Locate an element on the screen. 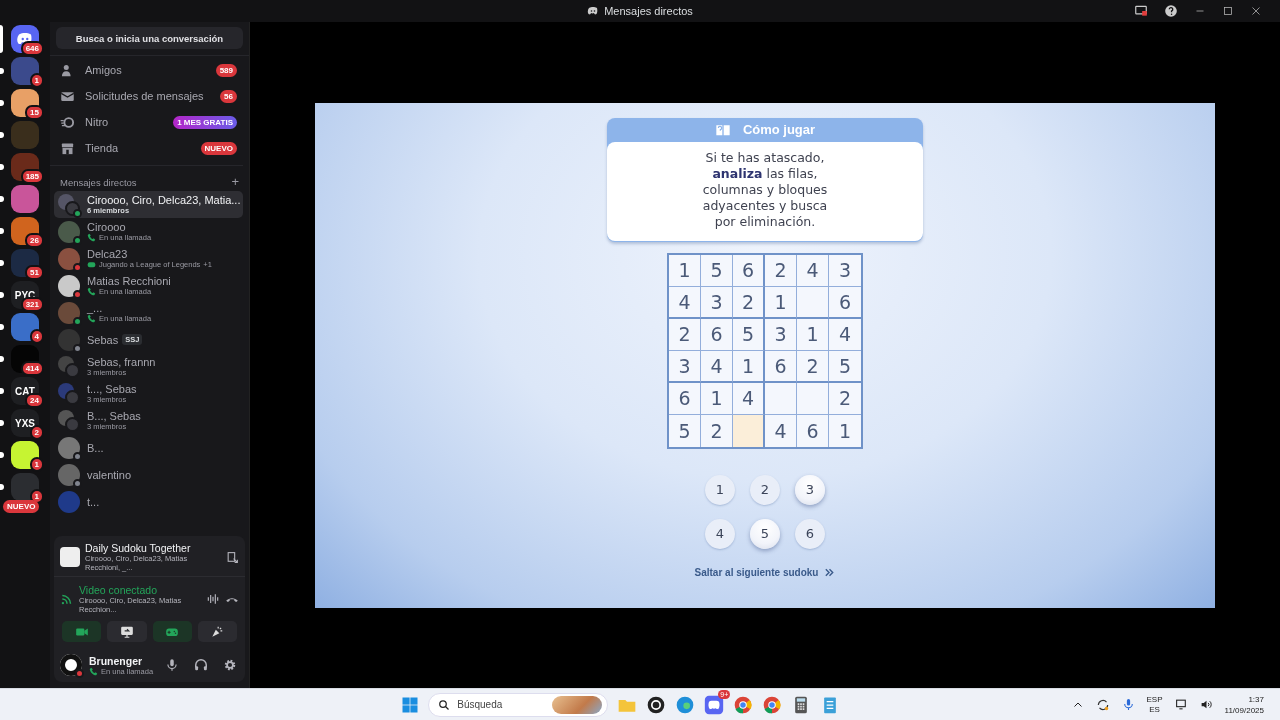  clock-time: 1:37 is located at coordinates (1256, 699).